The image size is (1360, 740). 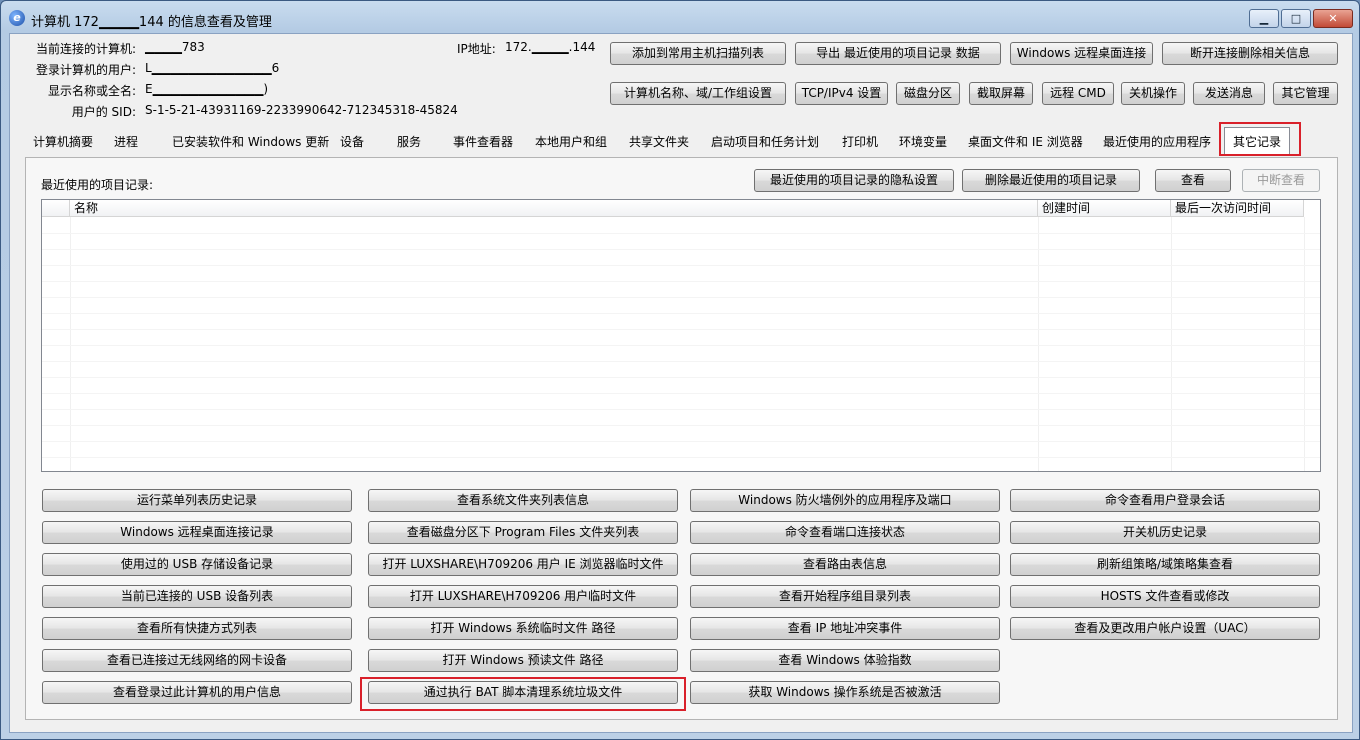 What do you see at coordinates (1333, 18) in the screenshot?
I see `close-icon: ✕` at bounding box center [1333, 18].